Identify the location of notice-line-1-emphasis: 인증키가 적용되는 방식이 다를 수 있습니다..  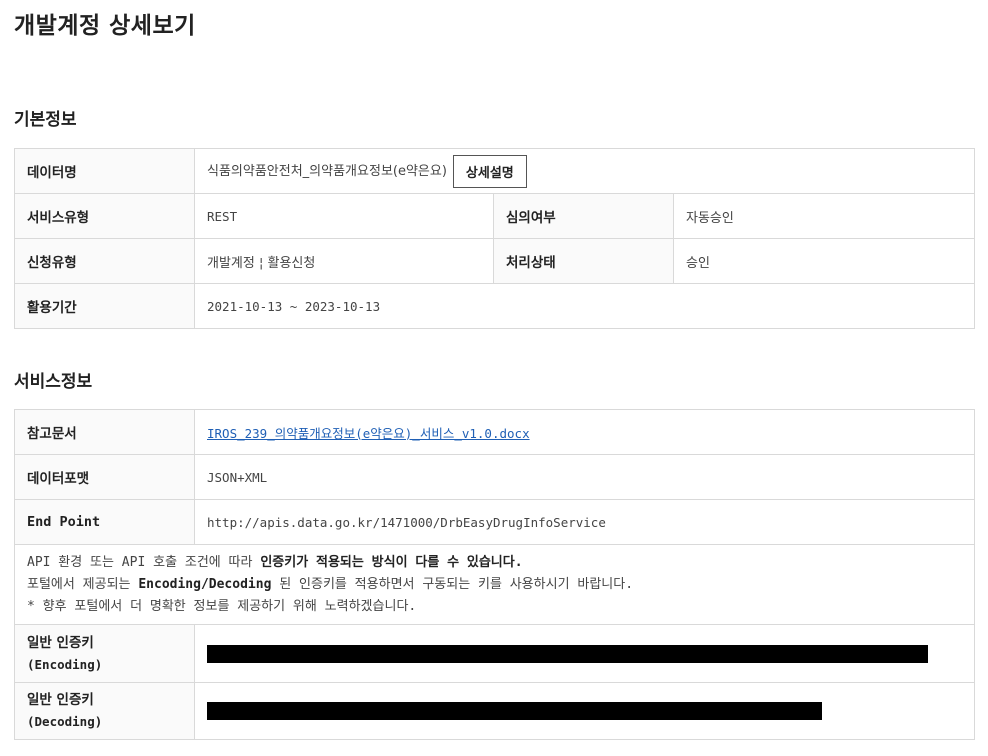
(391, 562).